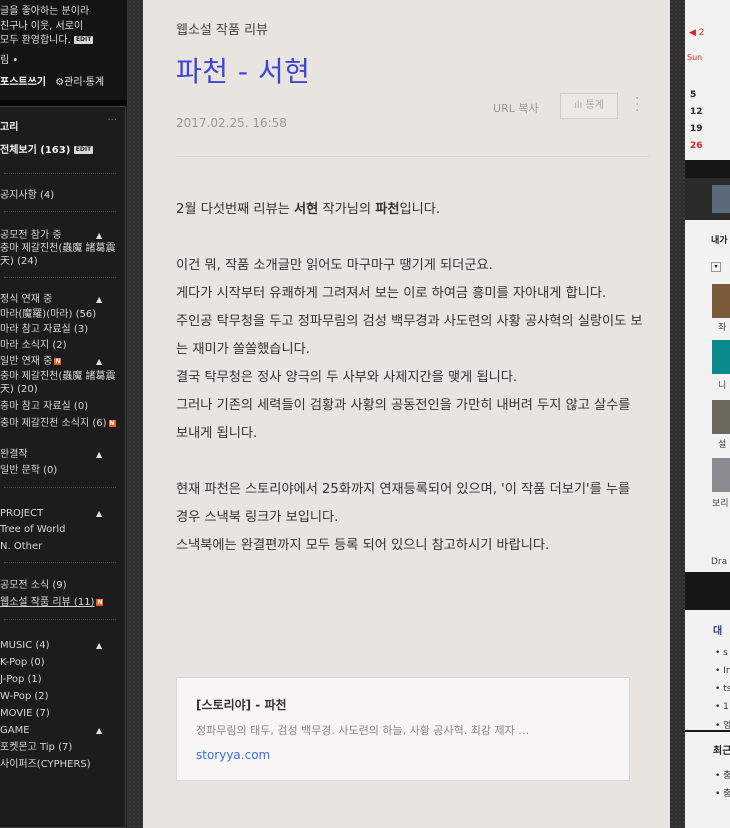  What do you see at coordinates (61, 255) in the screenshot?
I see `category-chungma-contest: 충마 제갈진천(蟲魔 諸葛震天) (24)` at bounding box center [61, 255].